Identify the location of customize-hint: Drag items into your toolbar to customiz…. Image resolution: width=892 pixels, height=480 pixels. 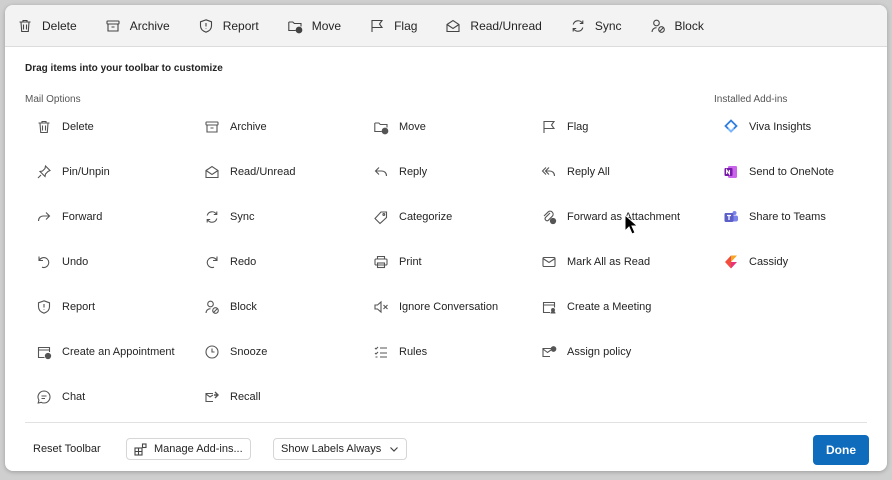
(124, 68).